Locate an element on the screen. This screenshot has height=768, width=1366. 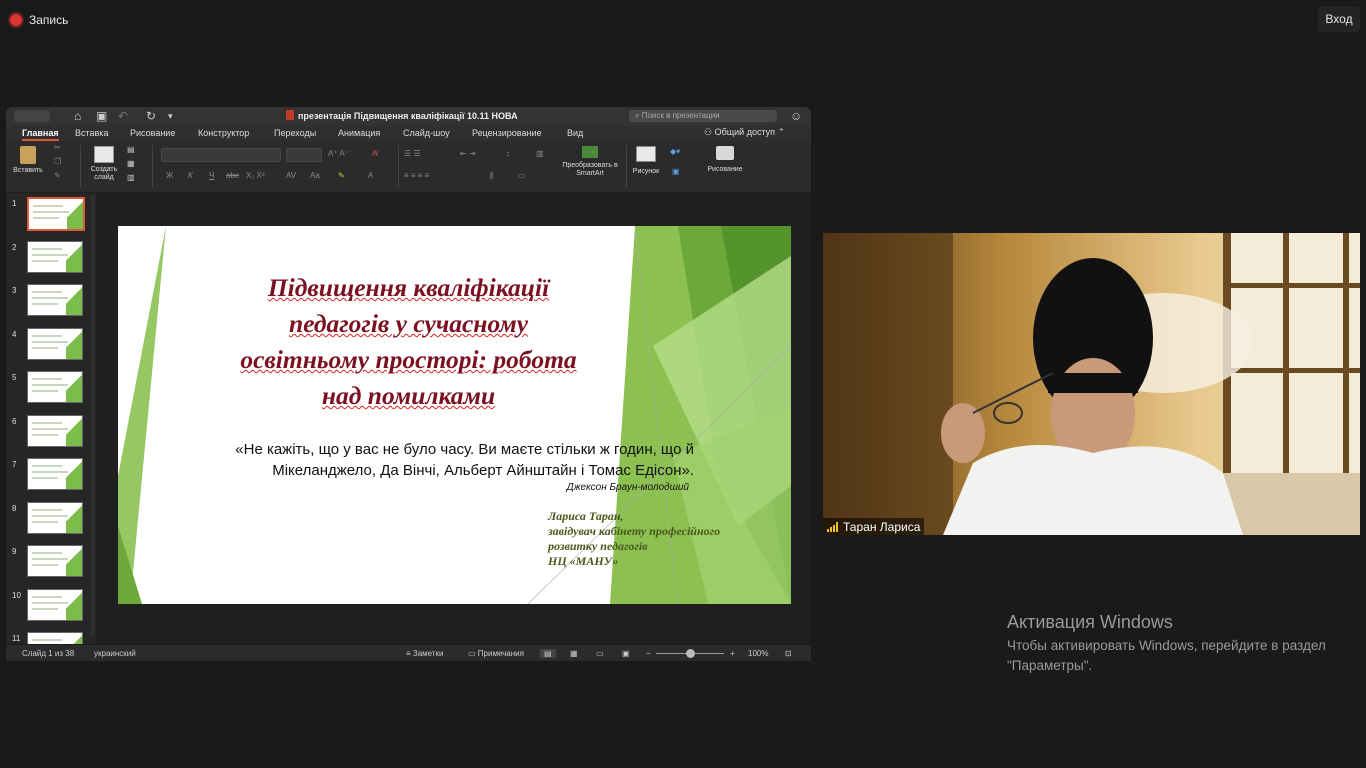
slide-thumbnail-number: 2 is located at coordinates (14, 247).